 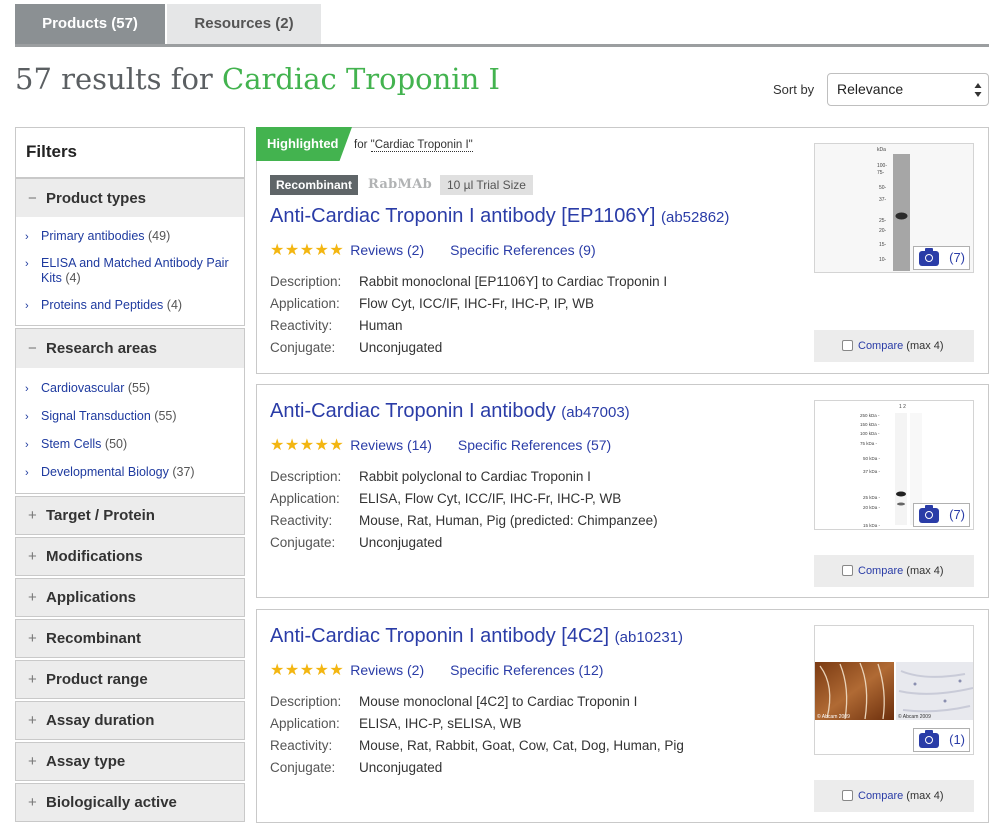 I want to click on tab-products: Products (57), so click(x=90, y=24).